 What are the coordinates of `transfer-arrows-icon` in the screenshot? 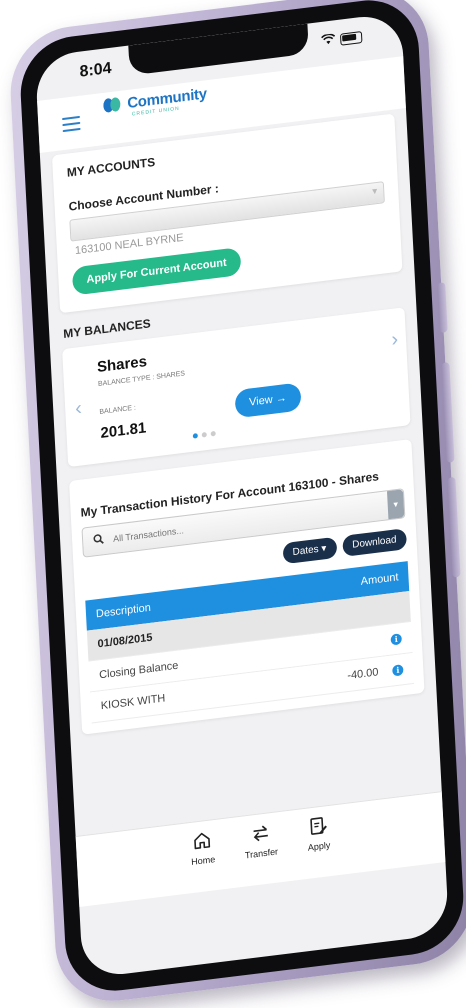 It's located at (260, 833).